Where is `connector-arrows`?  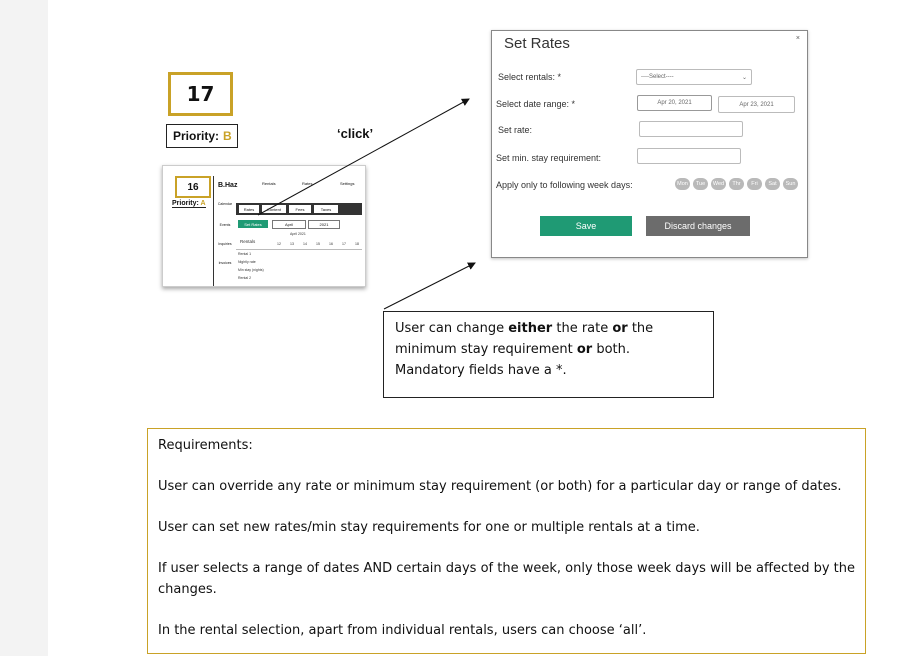
connector-arrows is located at coordinates (366, 204).